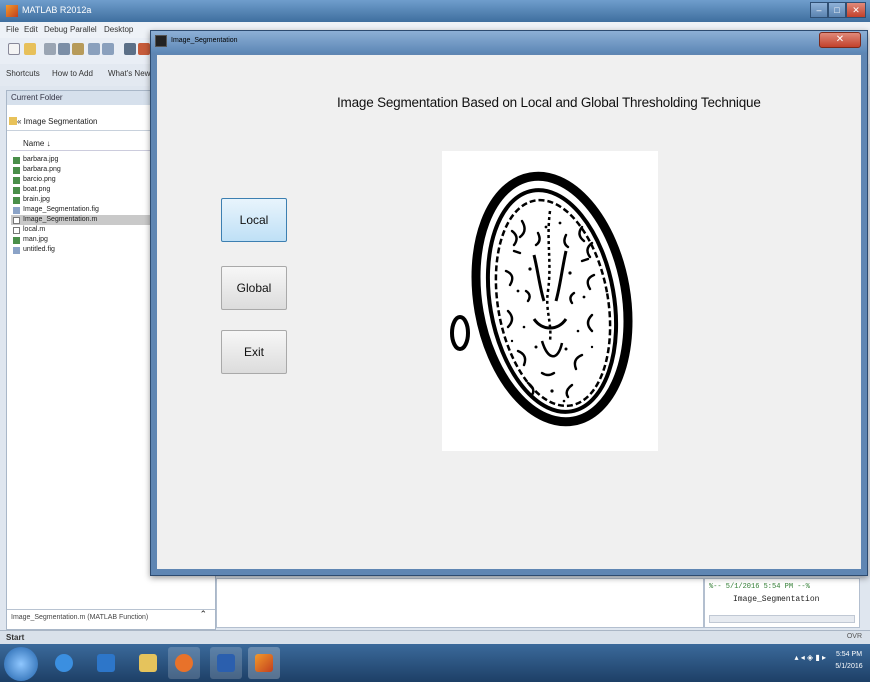 This screenshot has width=870, height=682. Describe the element at coordinates (856, 10) in the screenshot. I see `close-button: ✕` at that location.